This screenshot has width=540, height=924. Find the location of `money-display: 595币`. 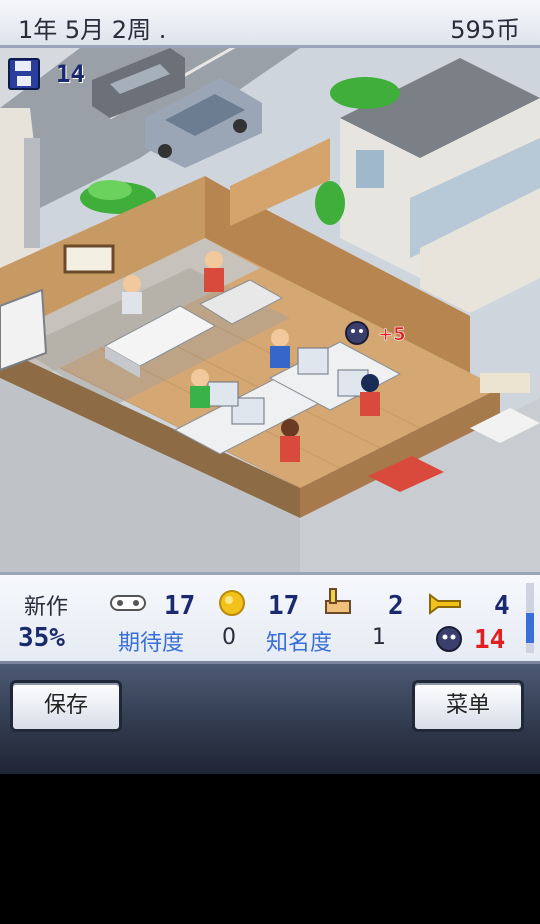

money-display: 595币 is located at coordinates (485, 30).